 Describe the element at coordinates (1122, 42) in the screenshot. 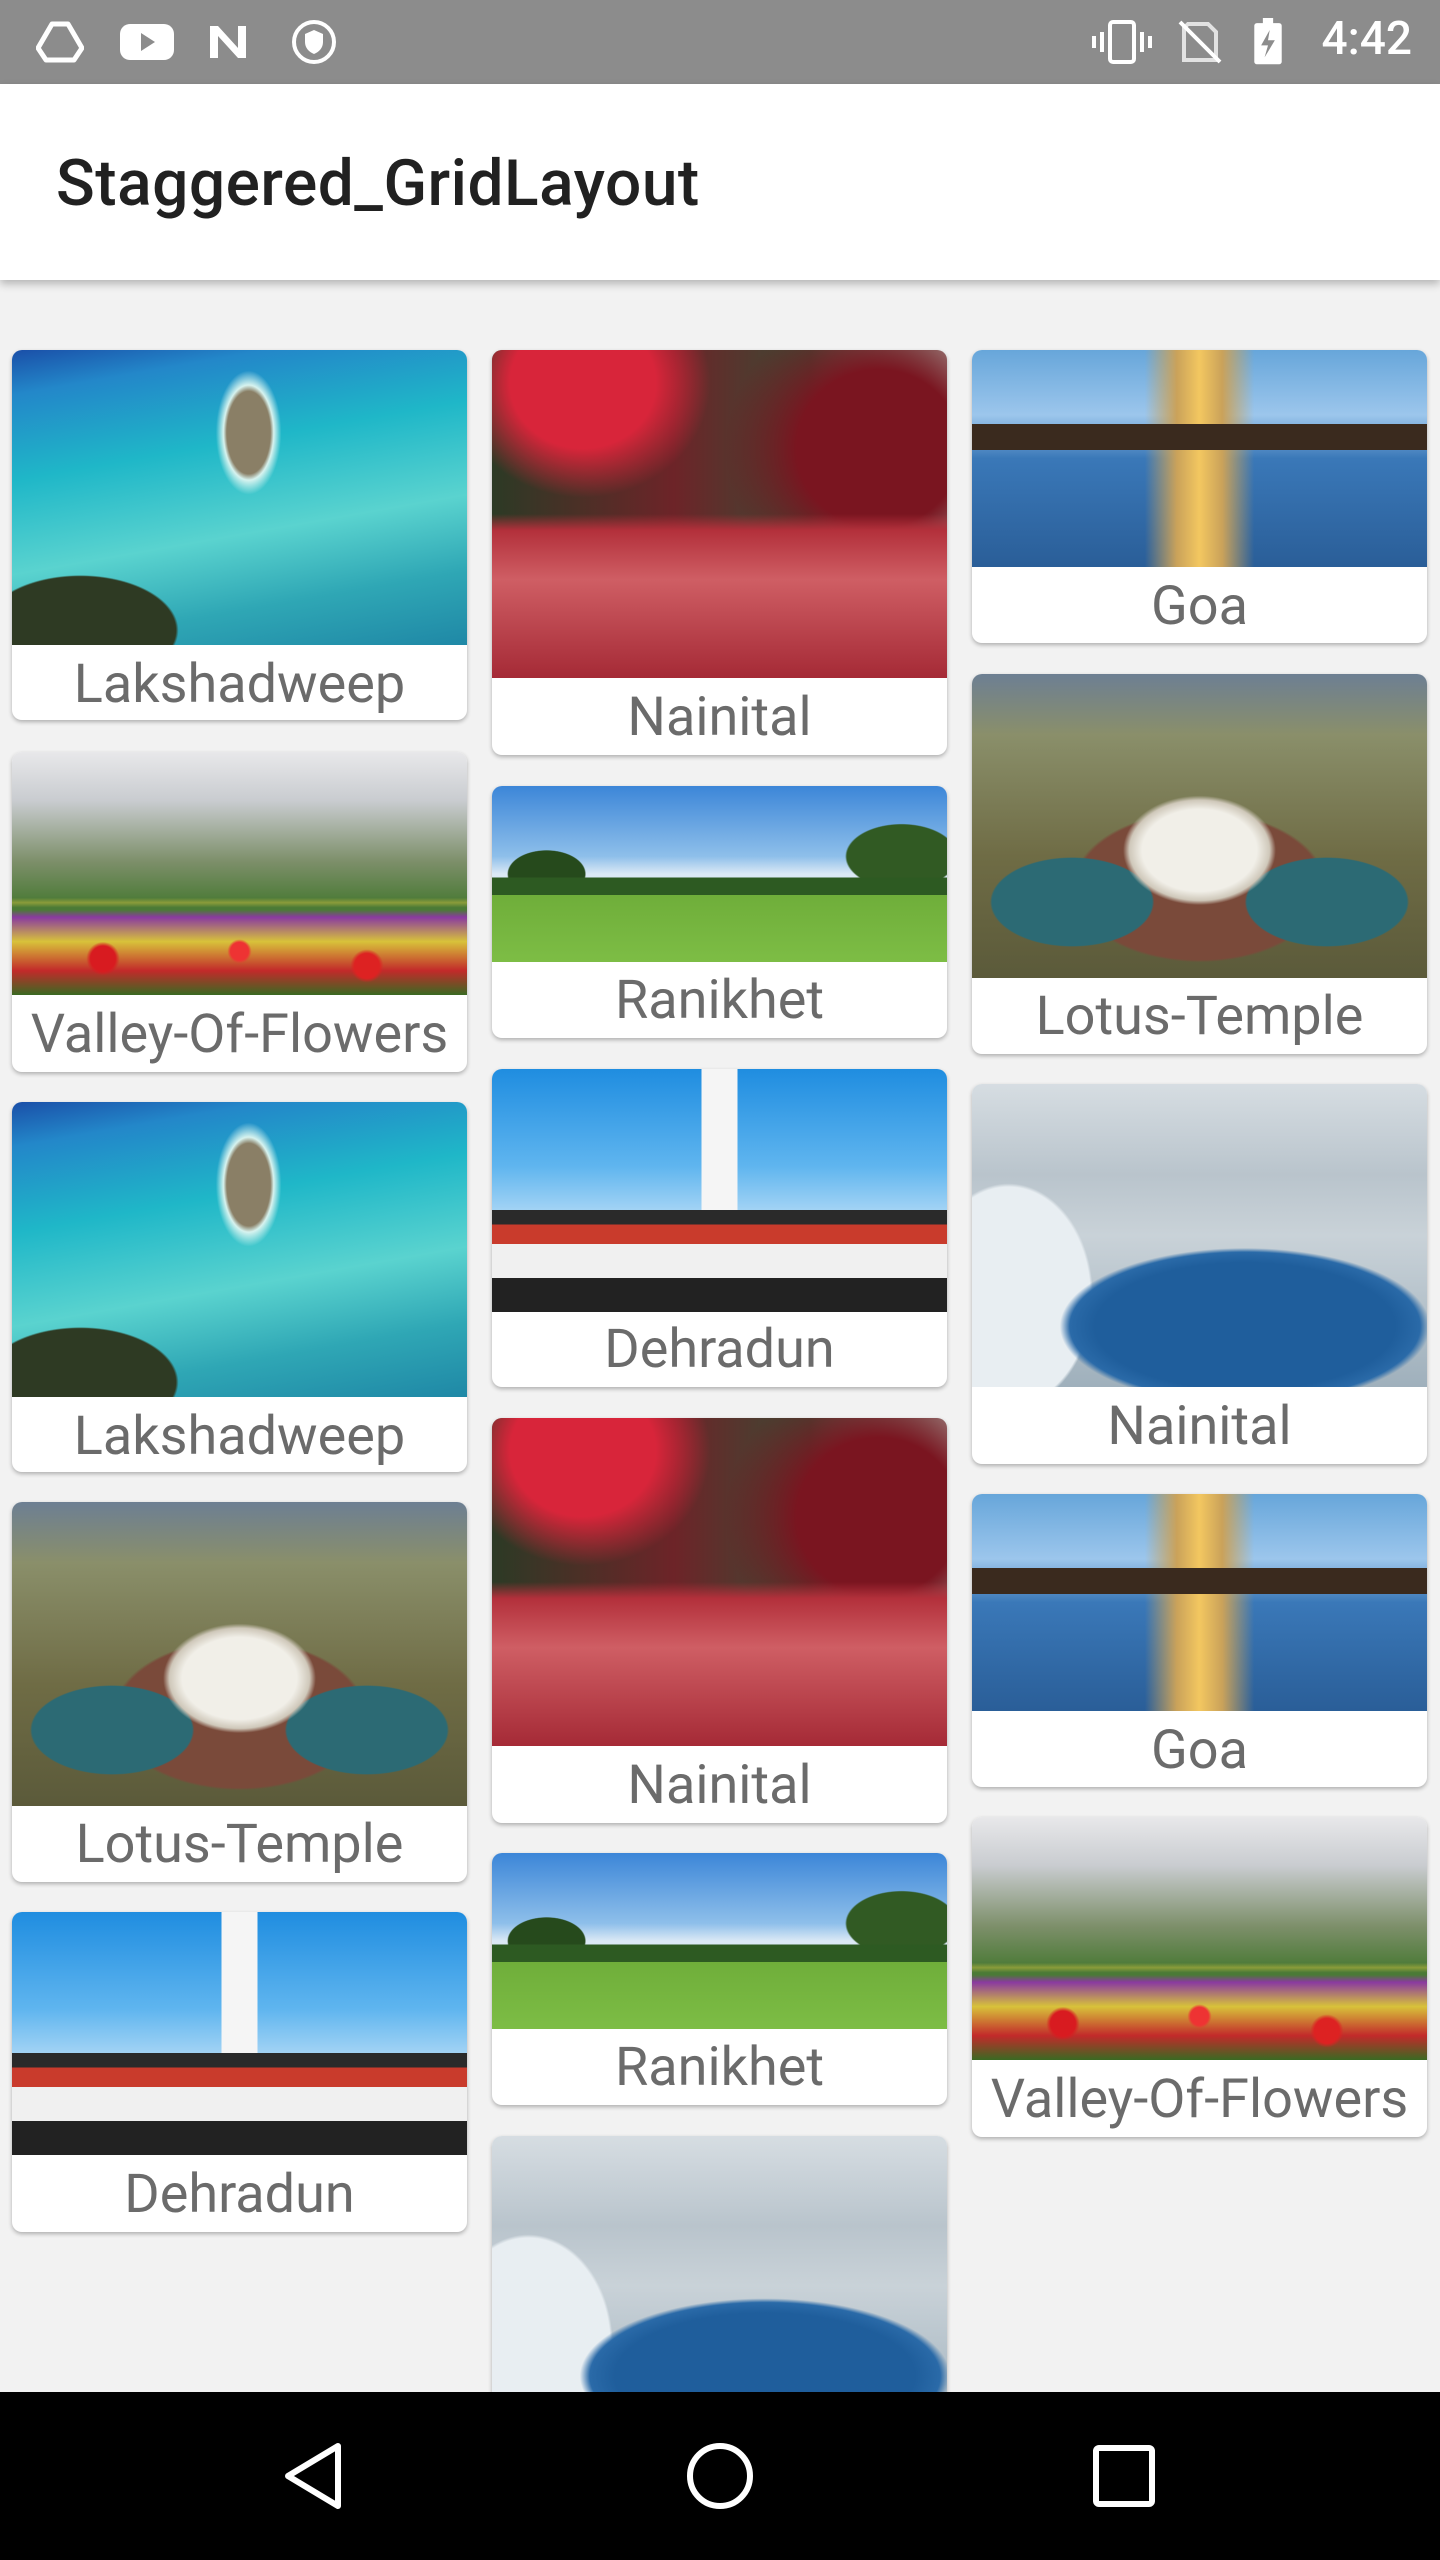

I see `vibrate-icon` at that location.